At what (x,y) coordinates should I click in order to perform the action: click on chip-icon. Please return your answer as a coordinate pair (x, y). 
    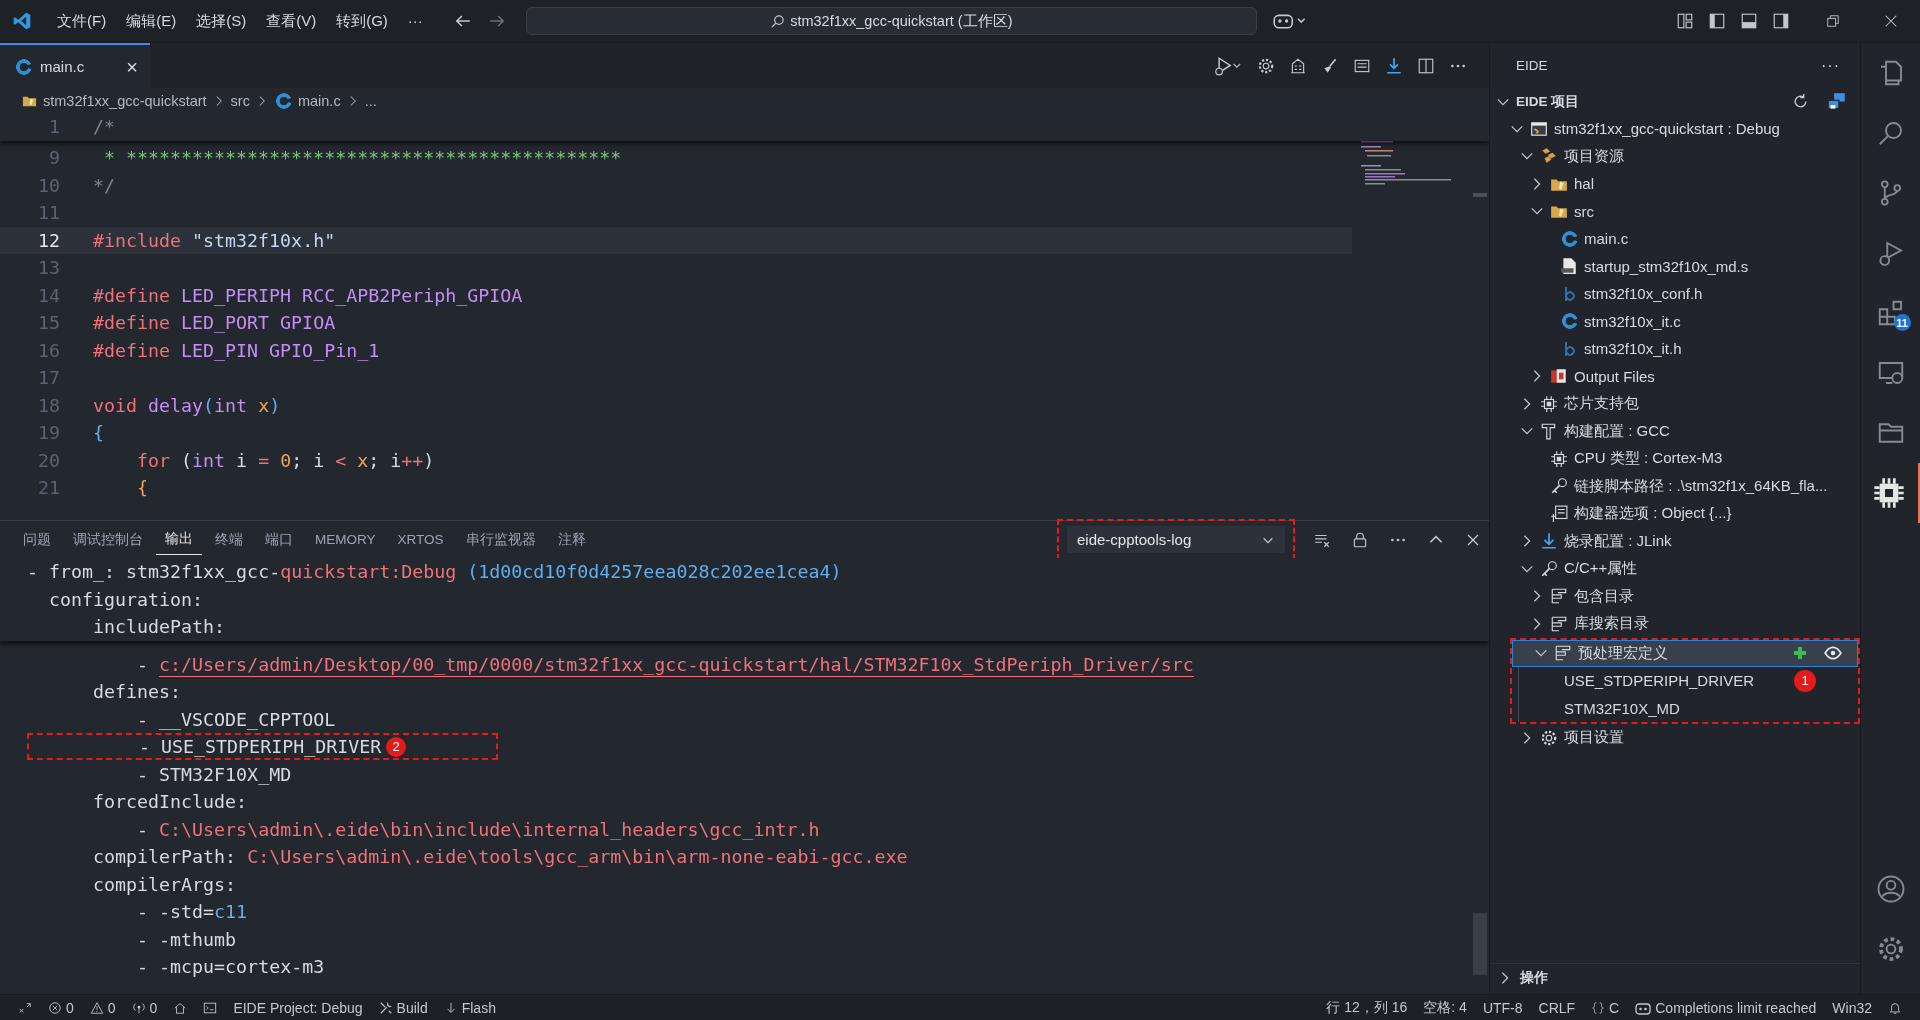
    Looking at the image, I should click on (1889, 493).